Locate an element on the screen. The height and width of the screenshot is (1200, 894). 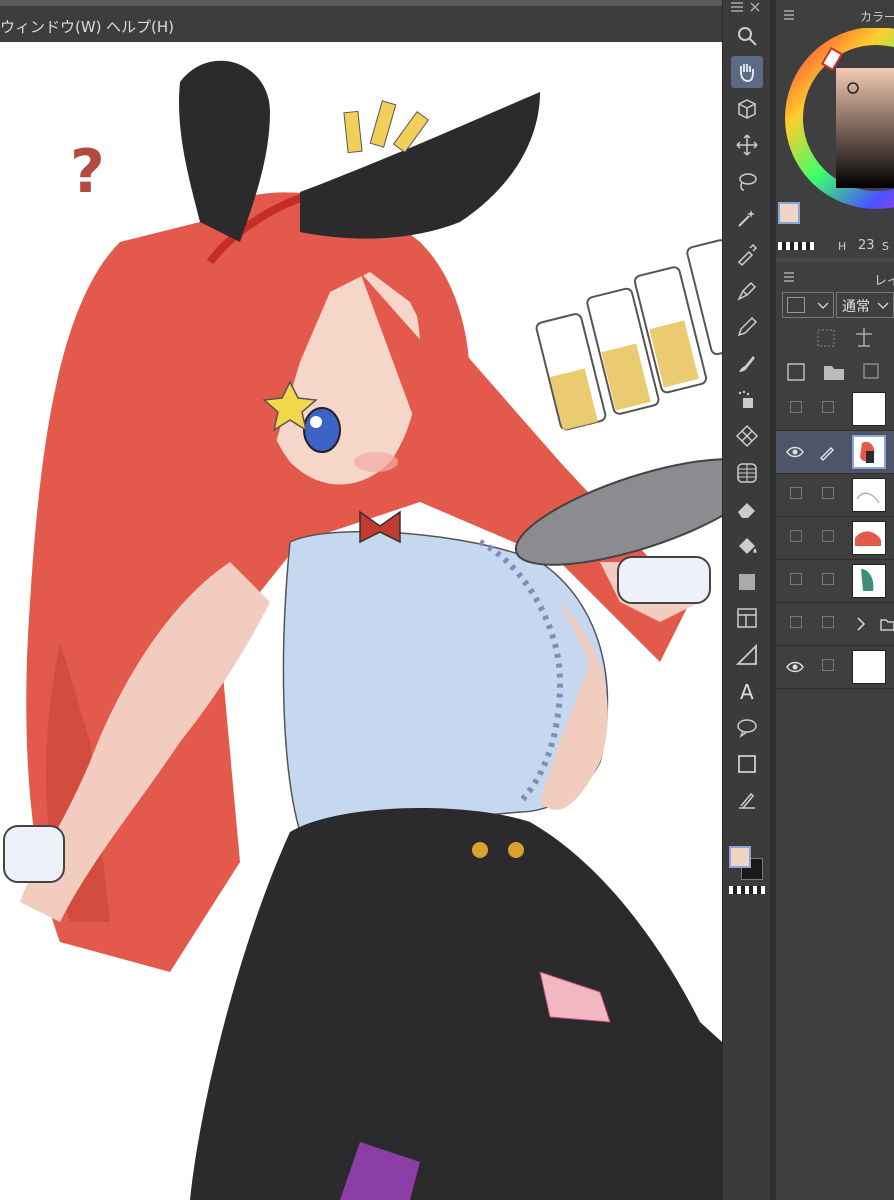
tool-button-eyedropper is located at coordinates (747, 254).